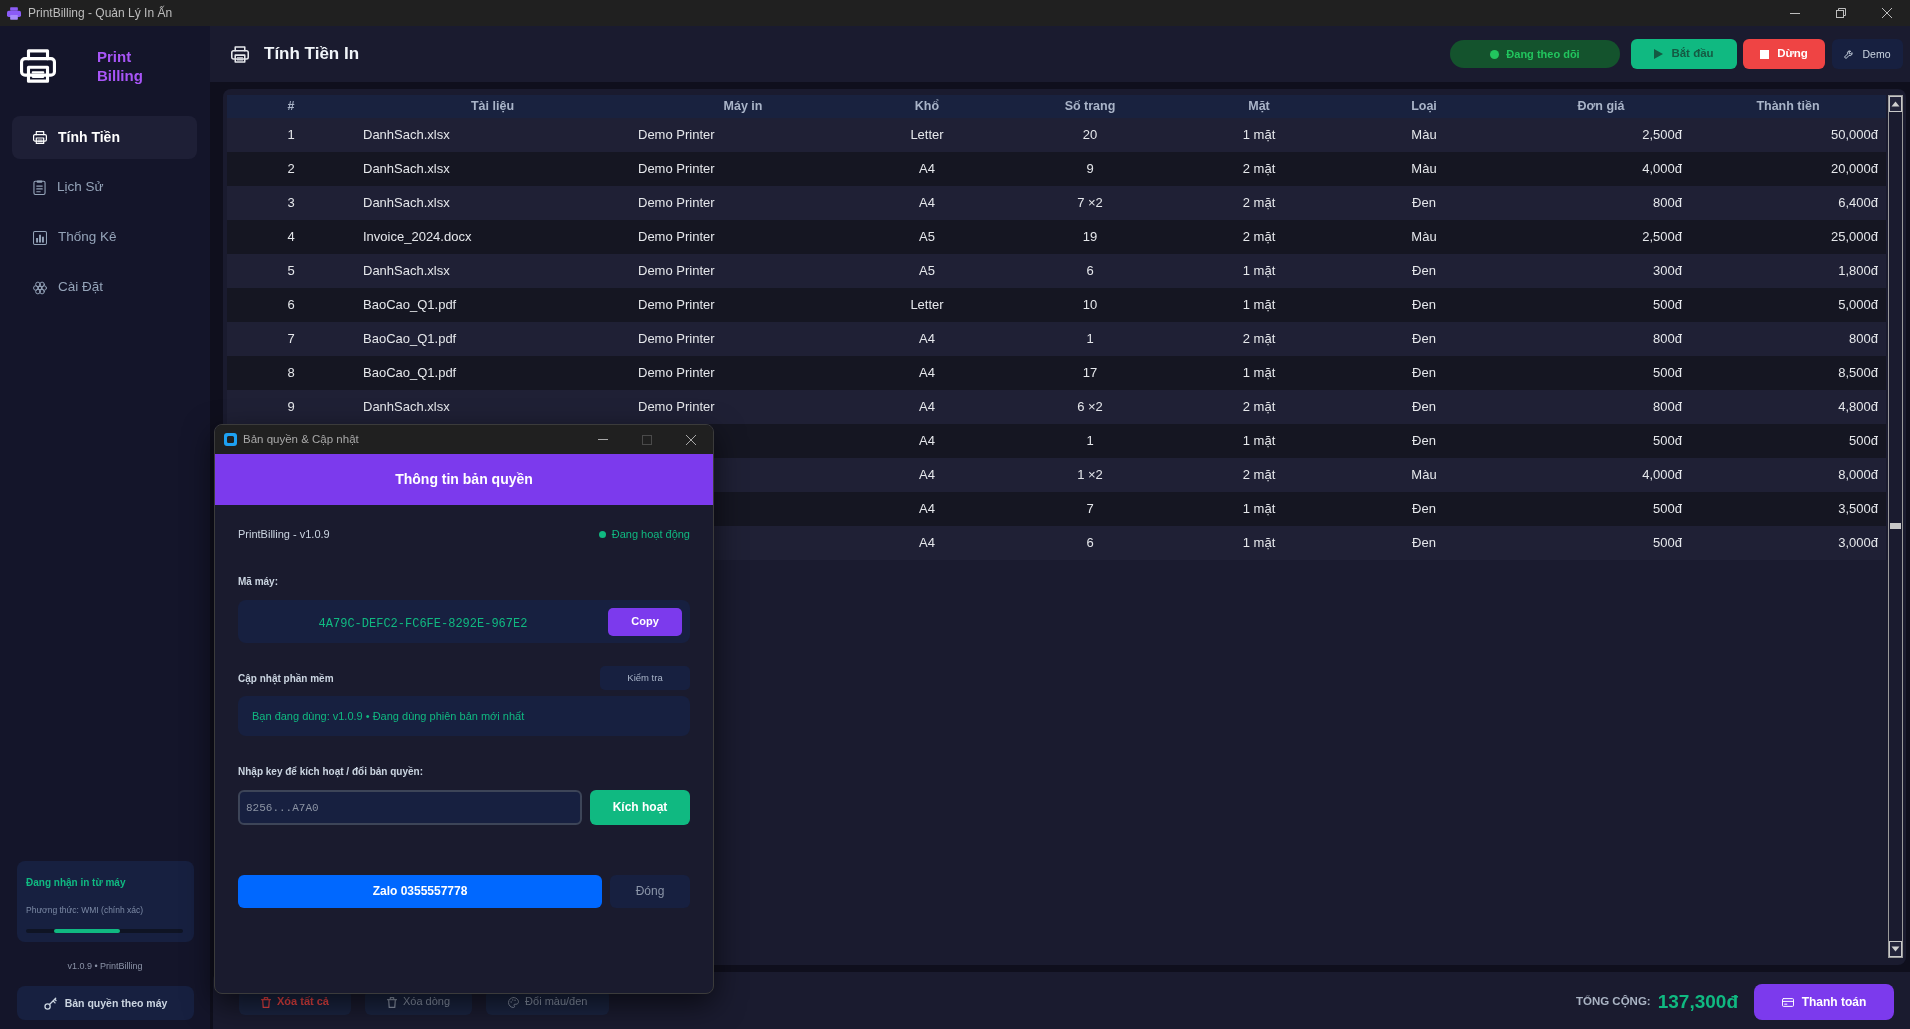 This screenshot has height=1029, width=1910. I want to click on dialog-close-button: Đóng, so click(650, 891).